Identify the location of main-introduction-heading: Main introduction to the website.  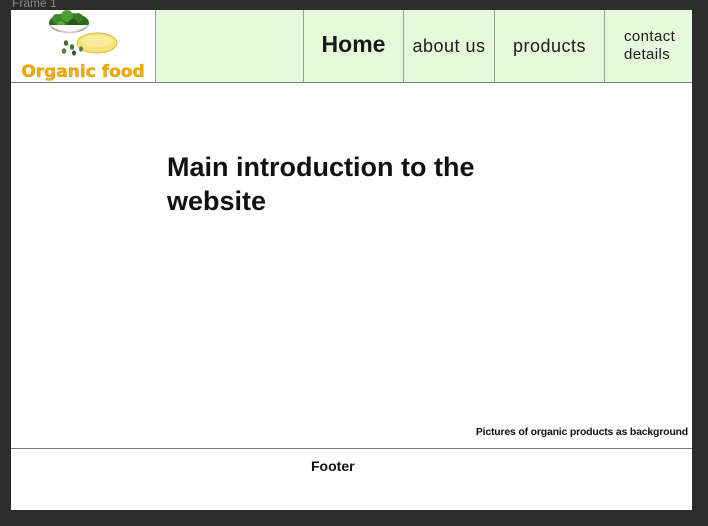
(347, 184).